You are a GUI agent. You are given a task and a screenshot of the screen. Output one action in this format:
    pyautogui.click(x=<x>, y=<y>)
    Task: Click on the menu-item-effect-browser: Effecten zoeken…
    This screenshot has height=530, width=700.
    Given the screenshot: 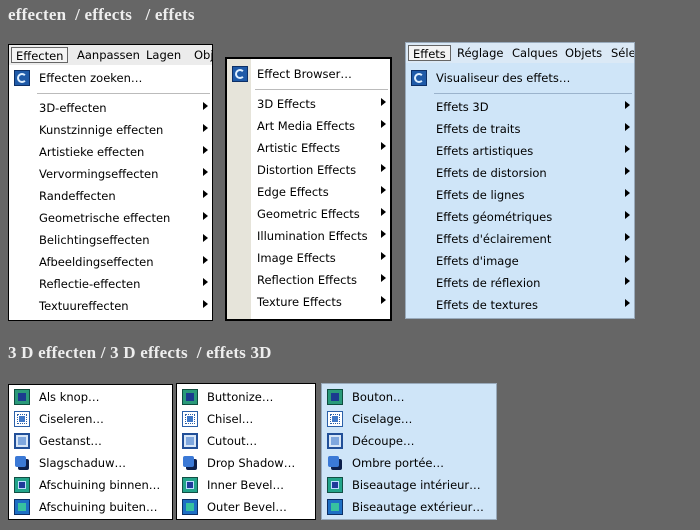 What is the action you would take?
    pyautogui.click(x=110, y=78)
    